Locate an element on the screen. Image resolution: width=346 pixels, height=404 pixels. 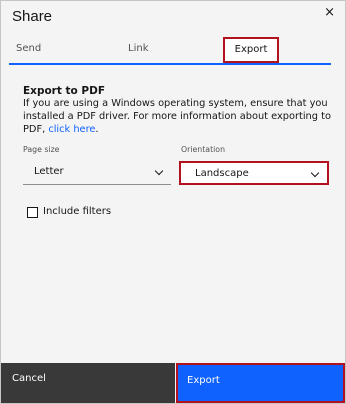
export-button: Export is located at coordinates (260, 383).